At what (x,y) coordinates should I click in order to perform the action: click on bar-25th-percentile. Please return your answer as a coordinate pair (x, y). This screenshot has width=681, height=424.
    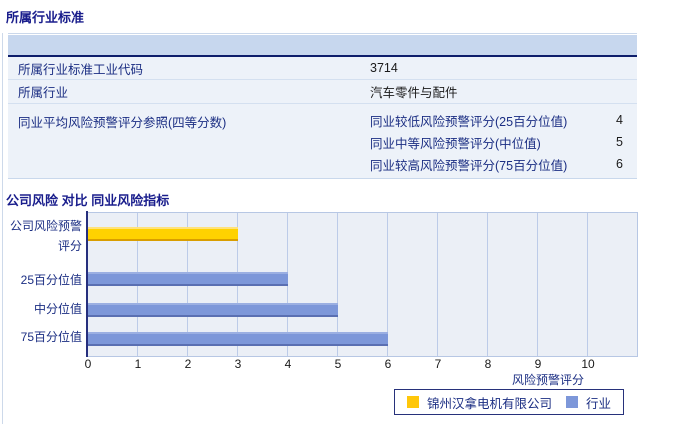
    Looking at the image, I should click on (188, 279).